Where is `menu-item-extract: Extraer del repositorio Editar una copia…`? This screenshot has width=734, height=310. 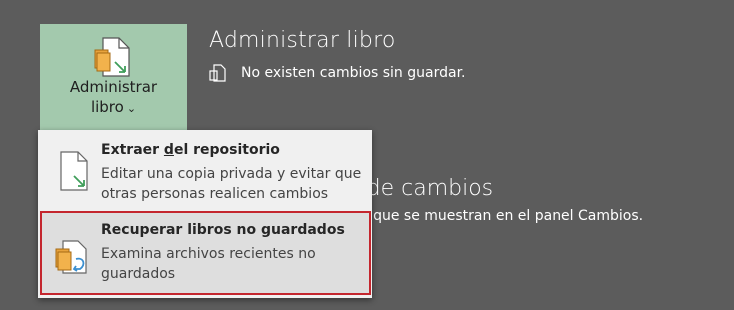
menu-item-extract: Extraer del repositorio Editar una copia… is located at coordinates (205, 170).